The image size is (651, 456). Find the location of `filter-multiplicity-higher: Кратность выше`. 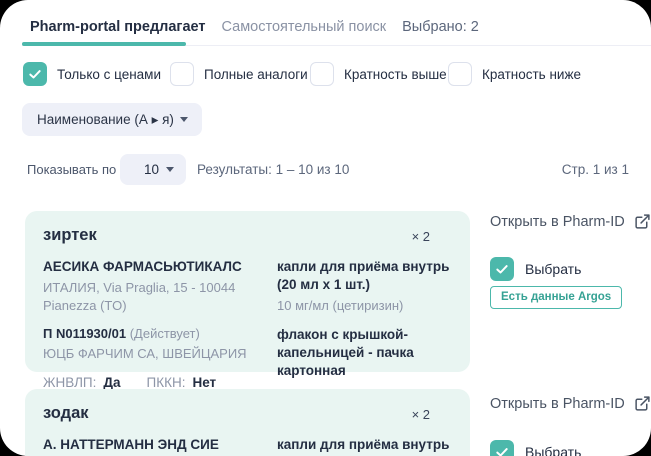

filter-multiplicity-higher: Кратность выше is located at coordinates (378, 74).